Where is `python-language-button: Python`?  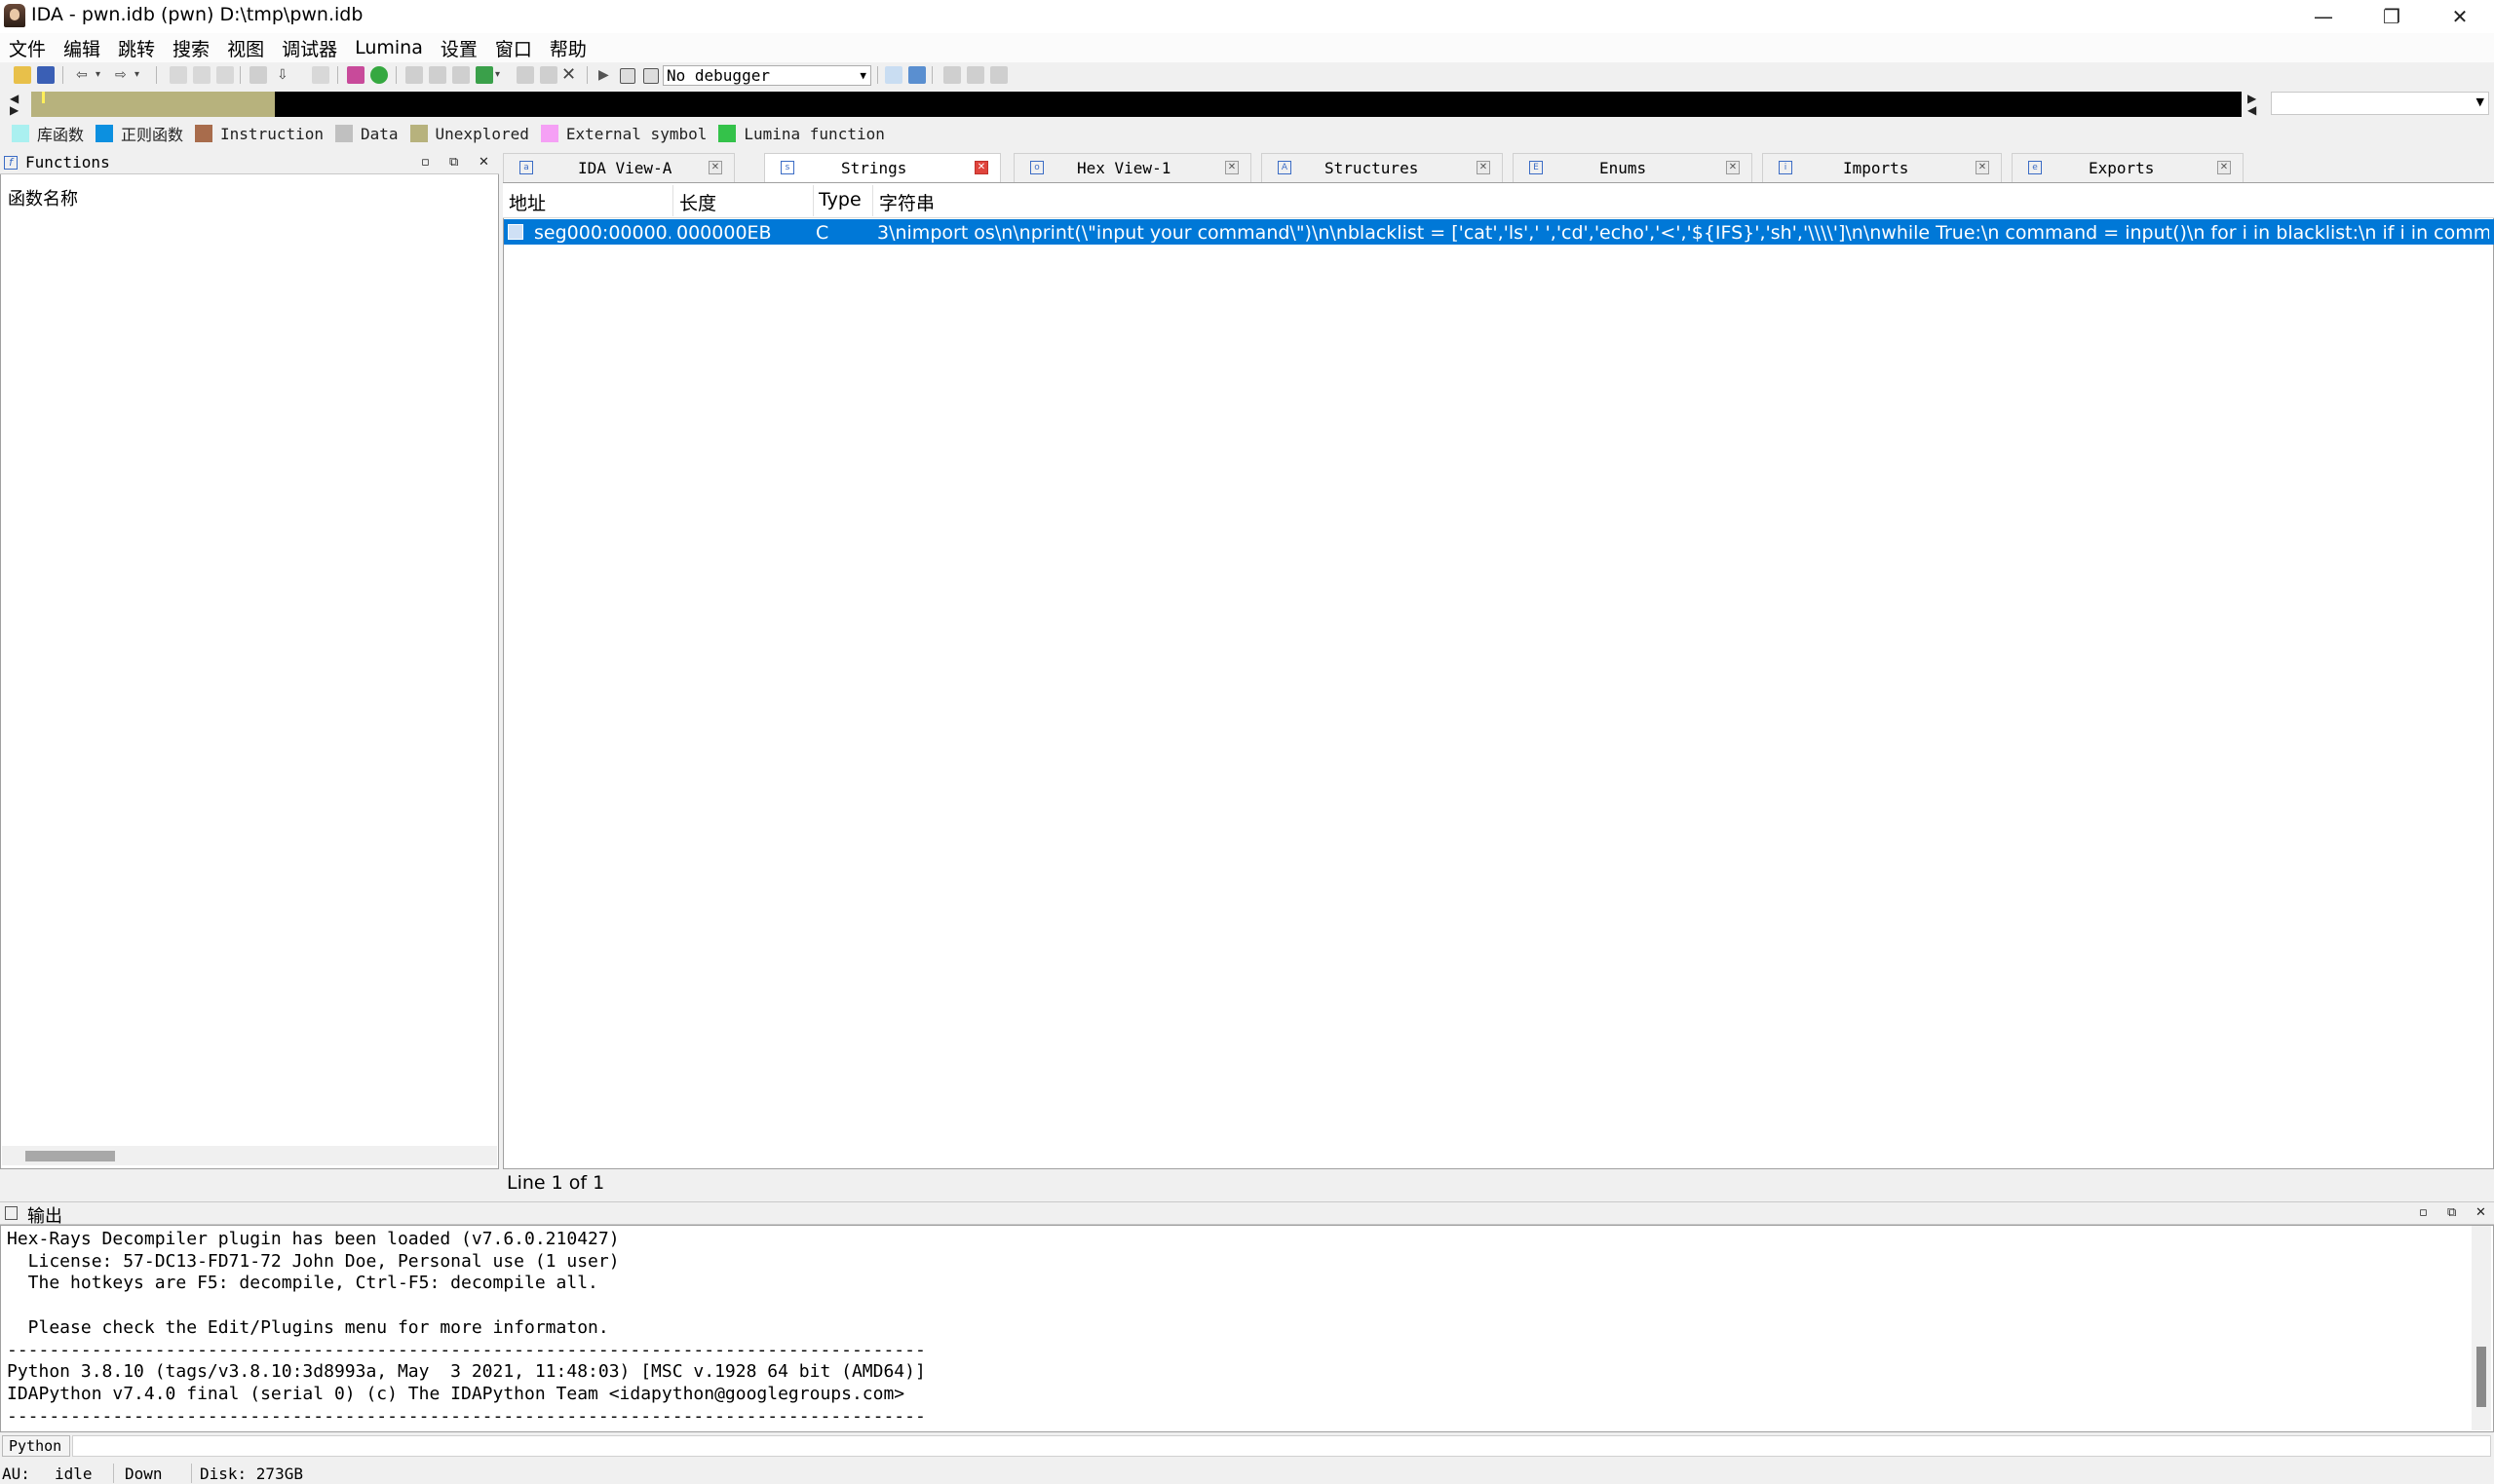
python-language-button: Python is located at coordinates (36, 1446).